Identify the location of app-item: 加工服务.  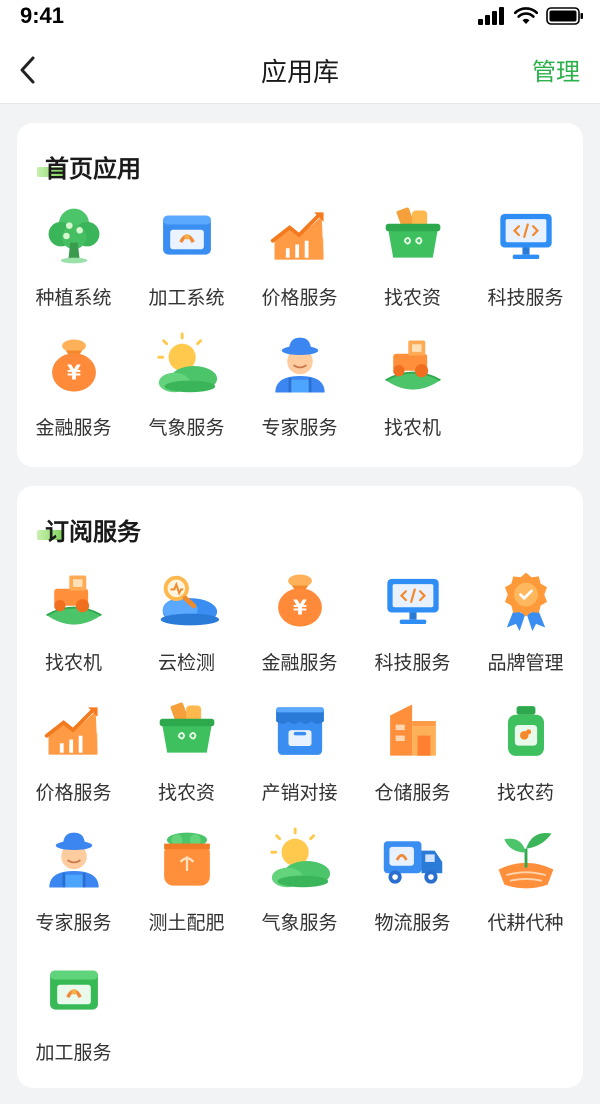
(73, 1021).